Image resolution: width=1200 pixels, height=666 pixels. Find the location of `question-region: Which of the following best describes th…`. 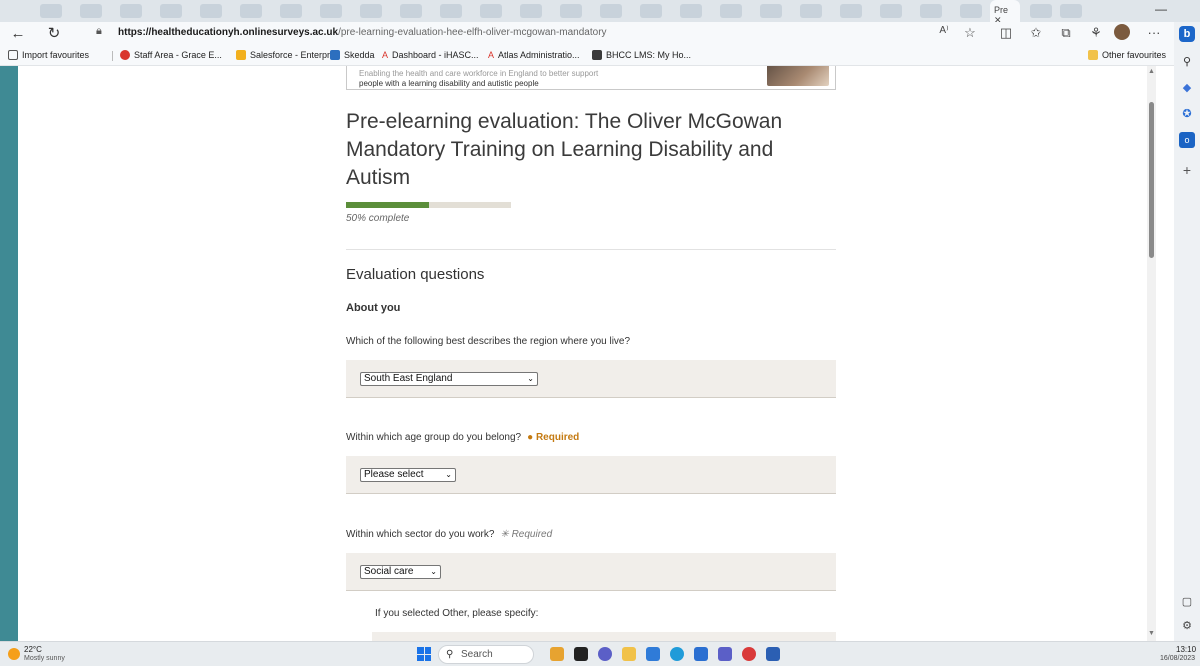

question-region: Which of the following best describes th… is located at coordinates (488, 341).